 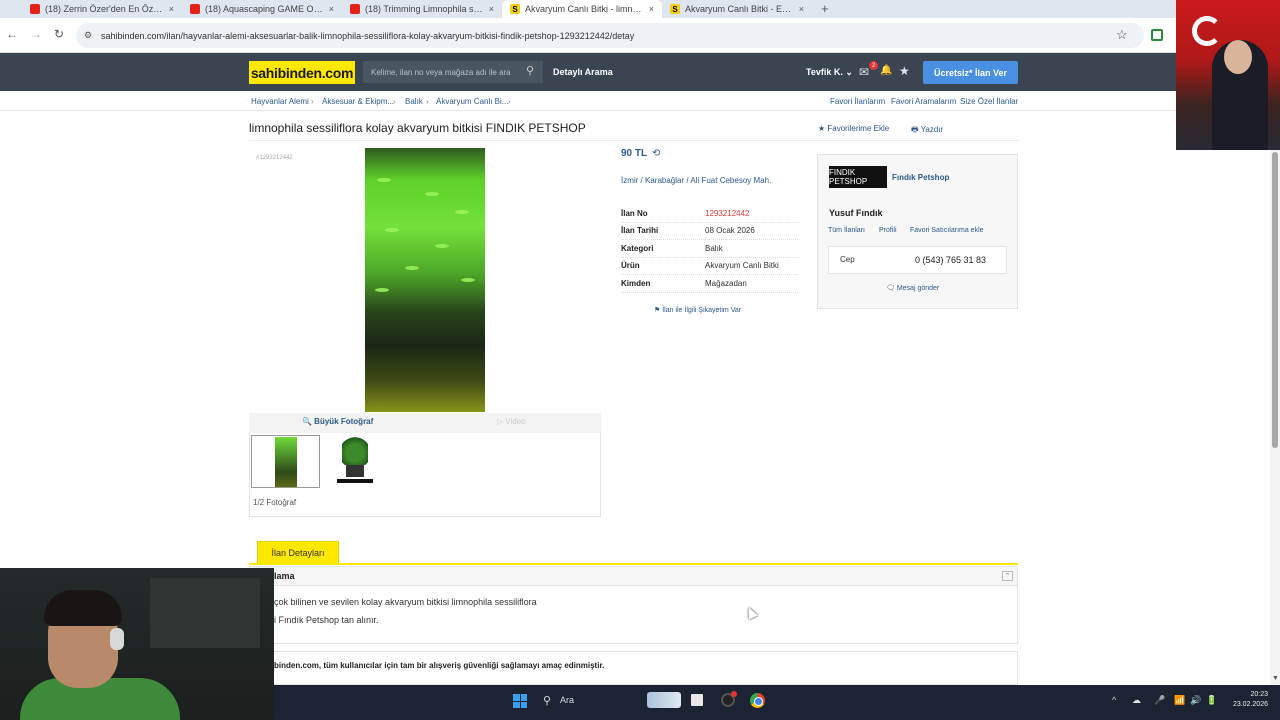 What do you see at coordinates (726, 283) in the screenshot?
I see `info-value: Mağazadan` at bounding box center [726, 283].